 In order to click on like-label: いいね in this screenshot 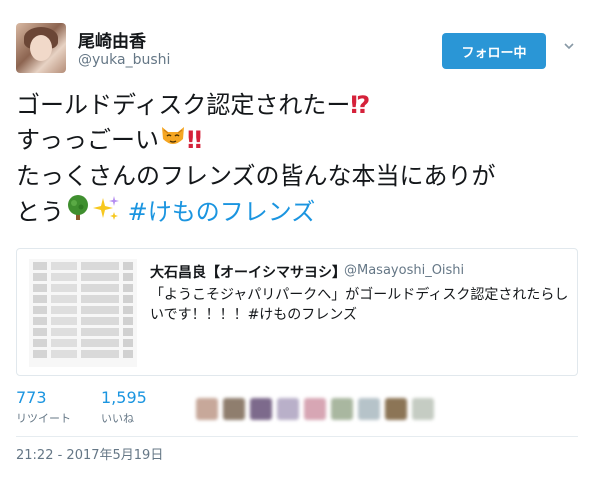, I will do `click(117, 418)`.